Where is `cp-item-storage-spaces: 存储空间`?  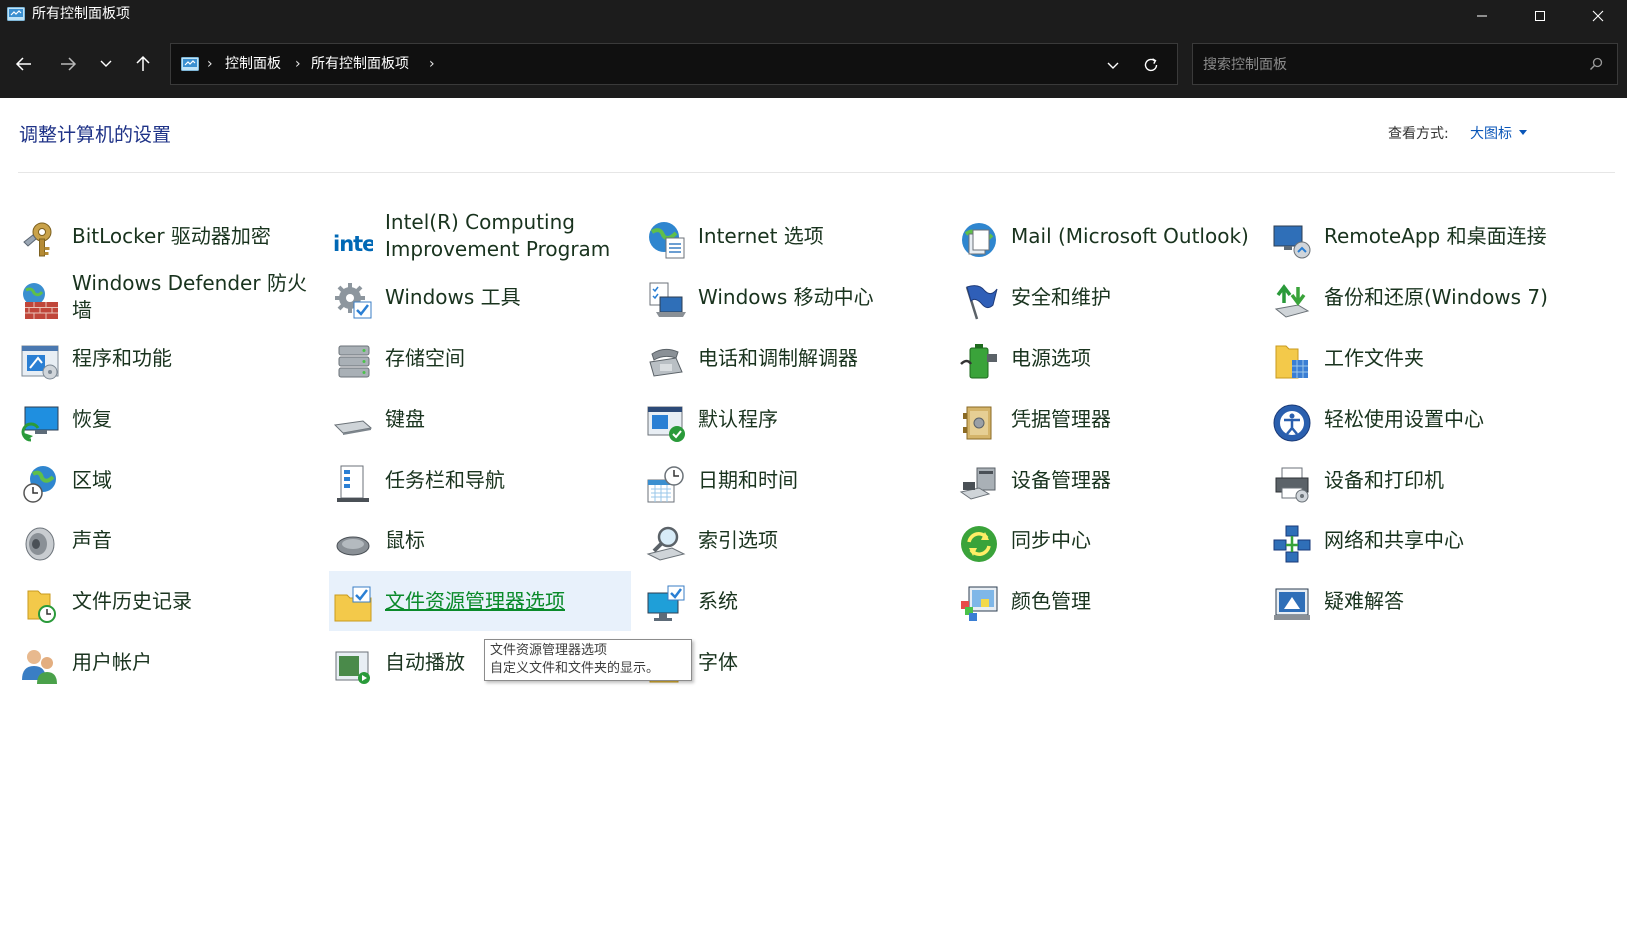 cp-item-storage-spaces: 存储空间 is located at coordinates (480, 358).